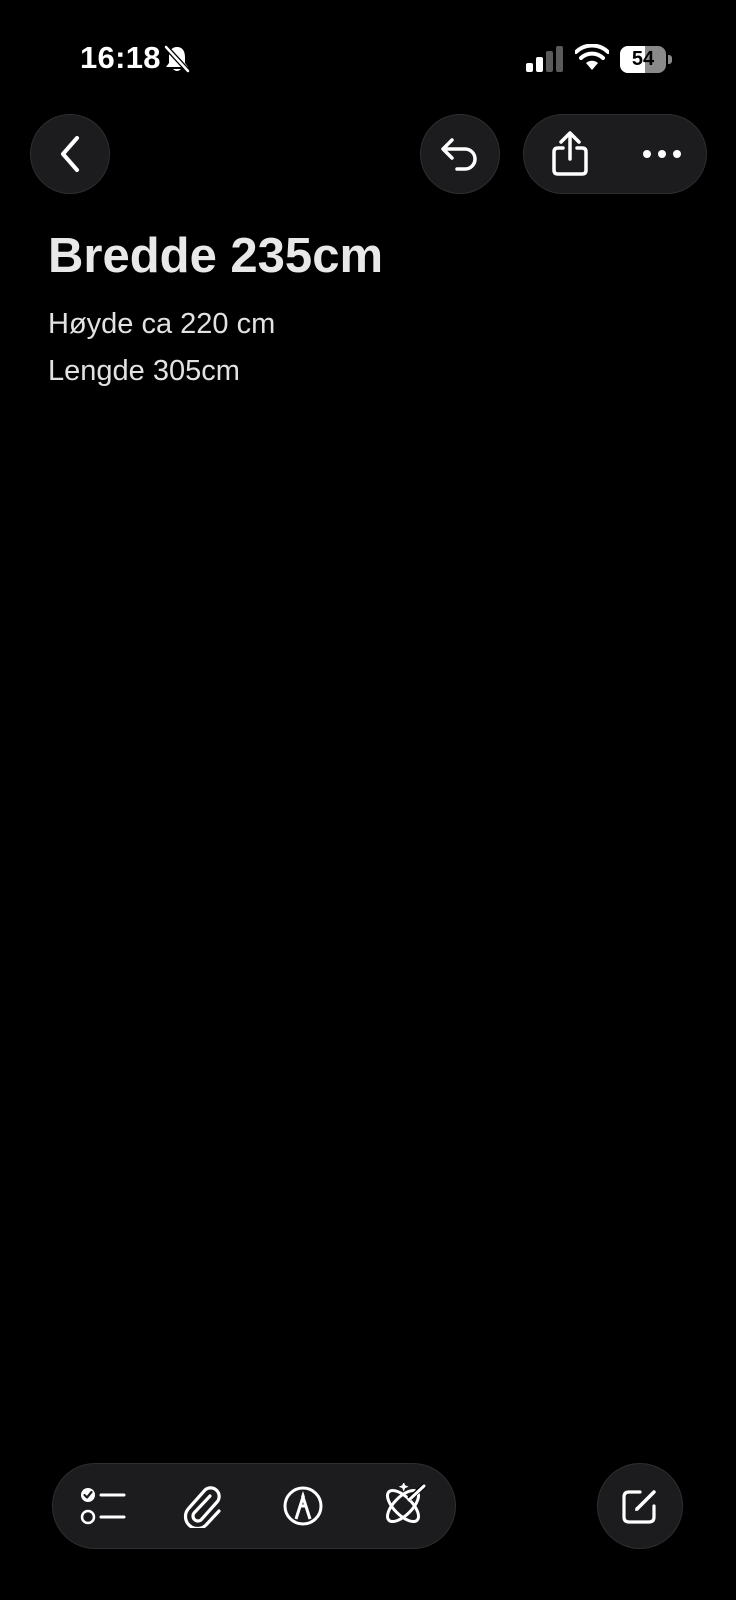 The image size is (736, 1600). What do you see at coordinates (144, 371) in the screenshot?
I see `note-line-length: Lengde 305cm` at bounding box center [144, 371].